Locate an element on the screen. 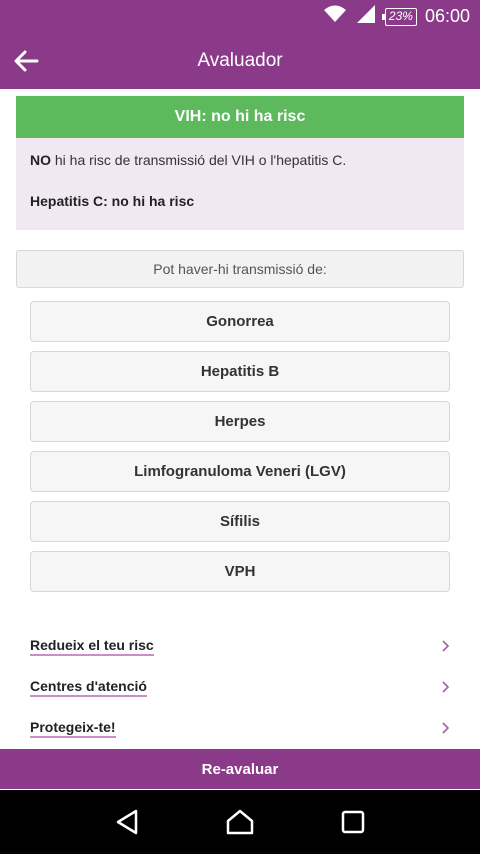 Image resolution: width=480 pixels, height=854 pixels. status-icons: 23% 06:00 is located at coordinates (396, 16).